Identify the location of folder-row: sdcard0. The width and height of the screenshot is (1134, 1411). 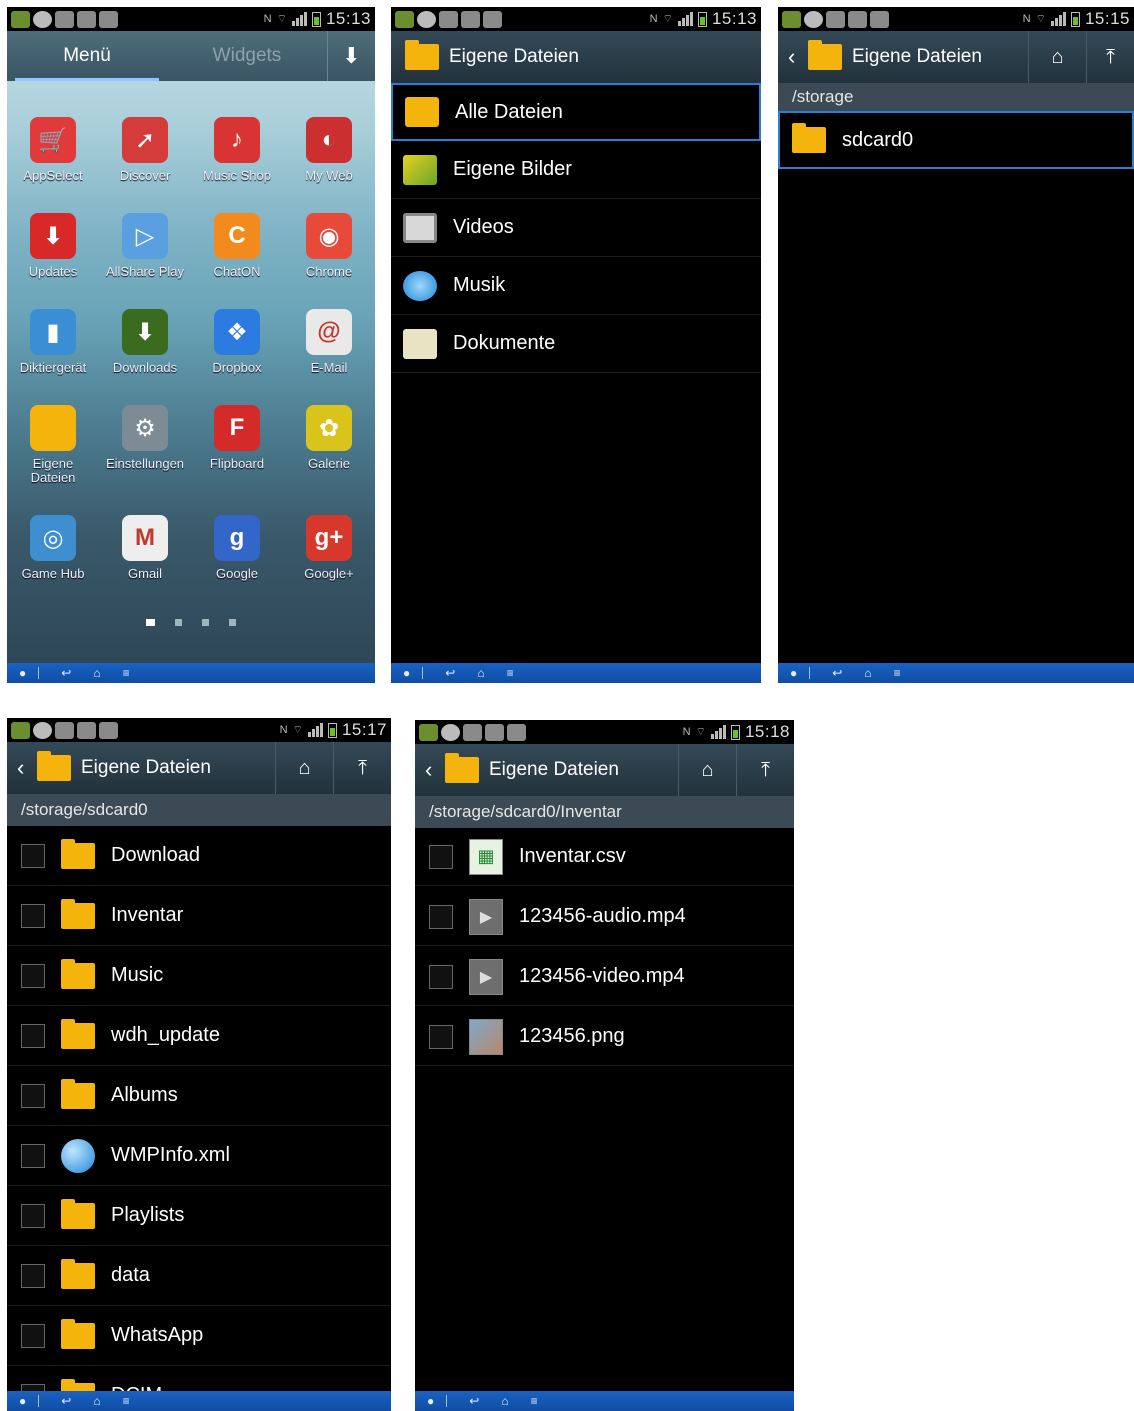
(956, 140).